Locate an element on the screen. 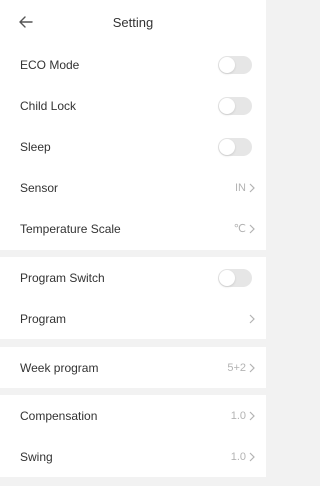  temperature-scale-value-wrap: ℃ is located at coordinates (245, 228).